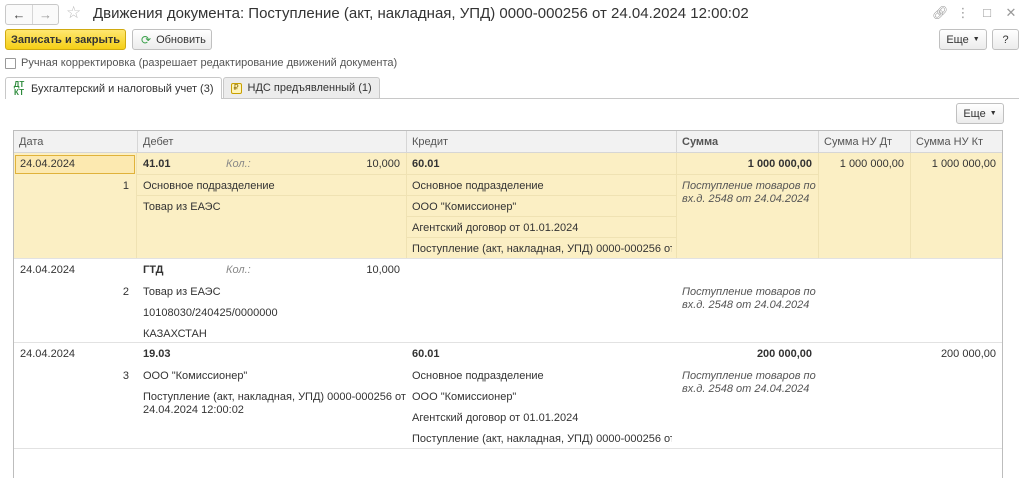 The image size is (1024, 478). I want to click on more-button-label: Еще, so click(957, 39).